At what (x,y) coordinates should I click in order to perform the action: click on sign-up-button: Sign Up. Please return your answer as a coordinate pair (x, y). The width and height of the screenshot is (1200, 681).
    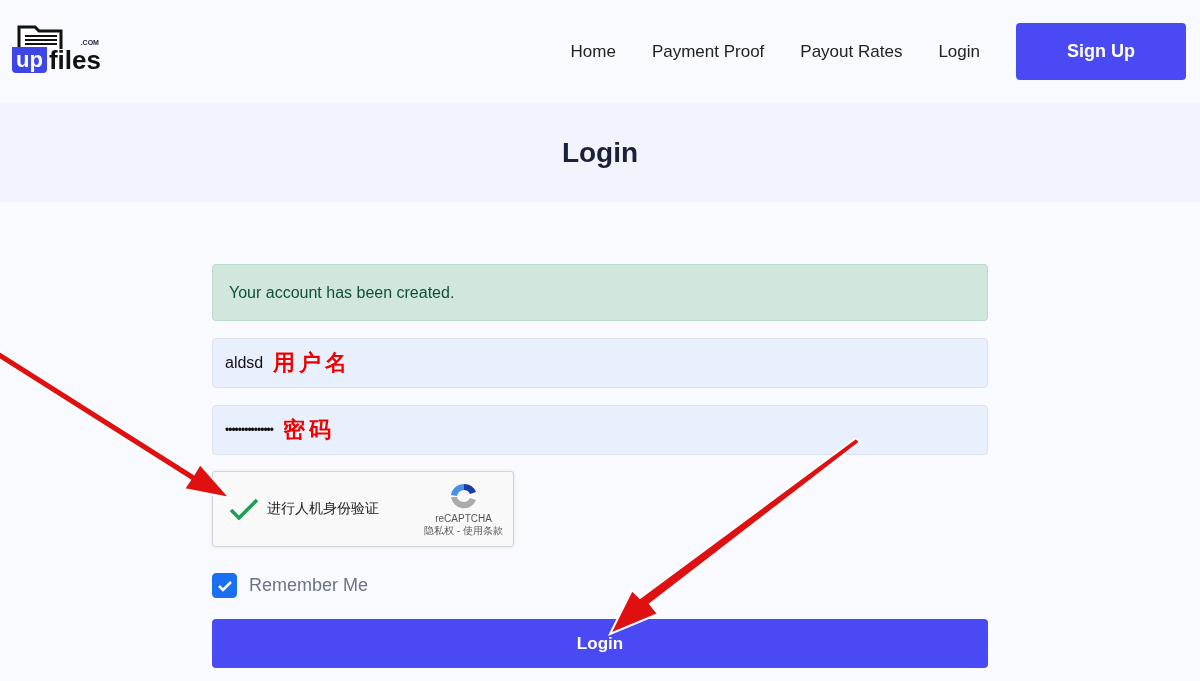
    Looking at the image, I should click on (1101, 51).